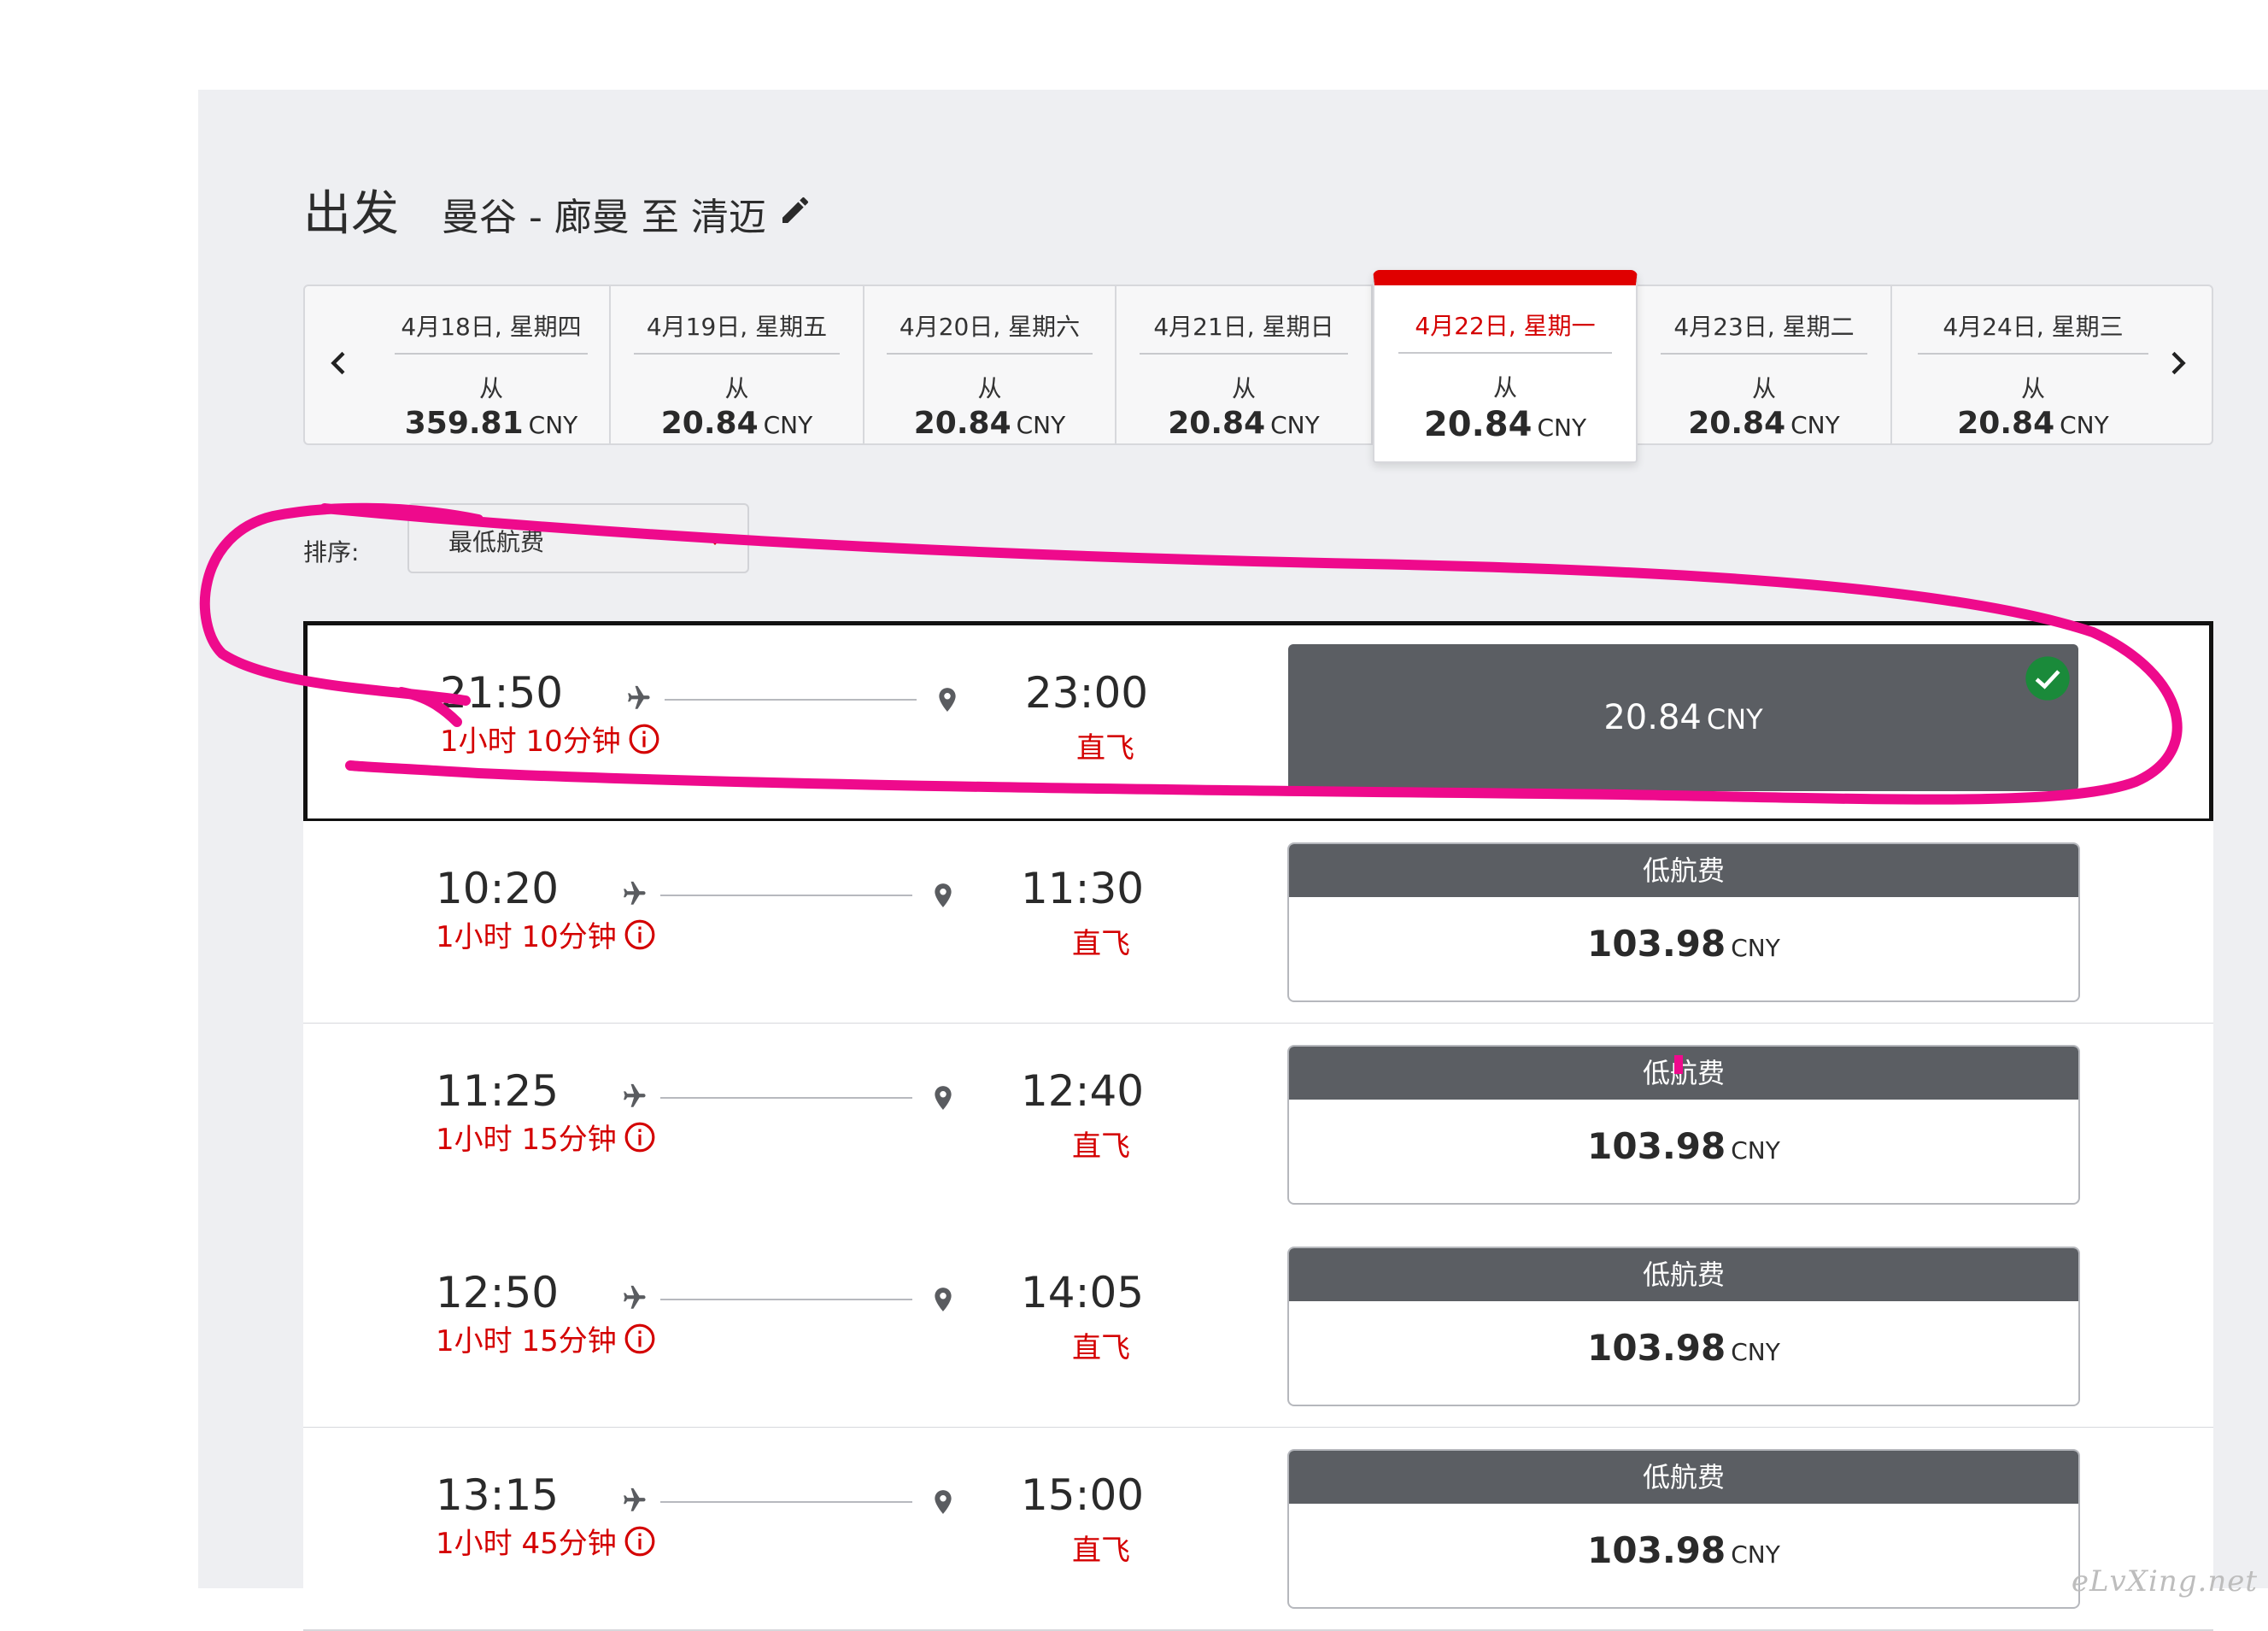  What do you see at coordinates (464, 423) in the screenshot?
I see `fare-amount: 359.81` at bounding box center [464, 423].